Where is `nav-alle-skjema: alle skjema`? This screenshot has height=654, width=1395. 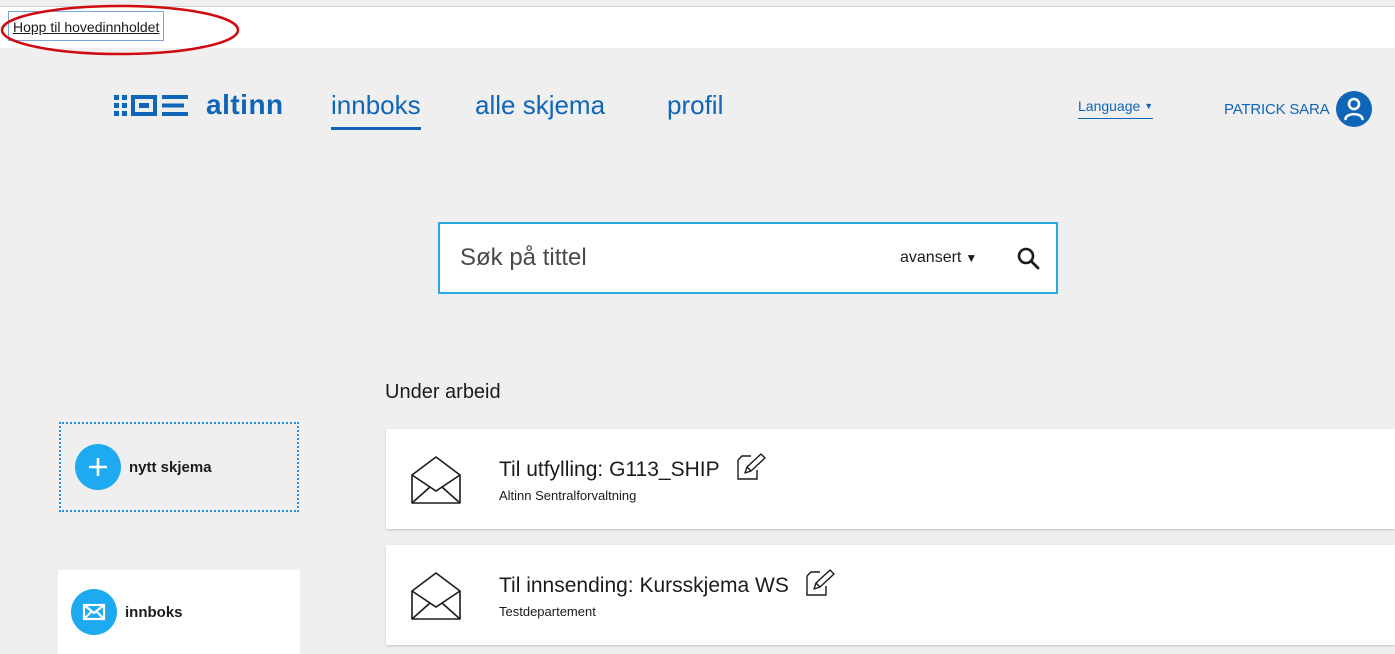
nav-alle-skjema: alle skjema is located at coordinates (540, 105).